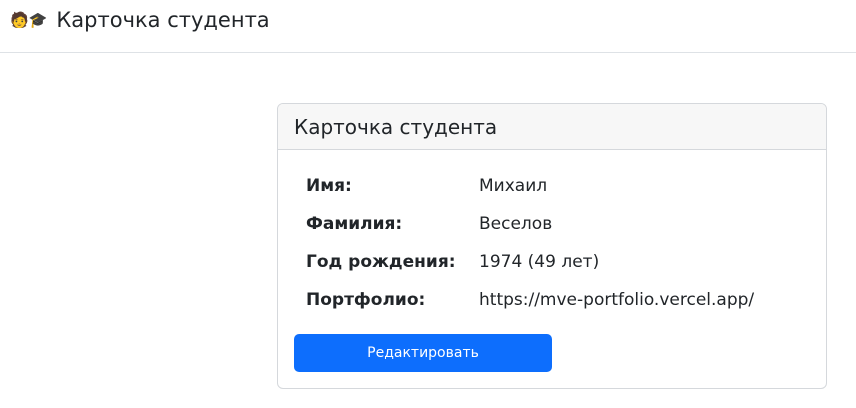  What do you see at coordinates (539, 262) in the screenshot?
I see `field-value: 1974 (49 лет)` at bounding box center [539, 262].